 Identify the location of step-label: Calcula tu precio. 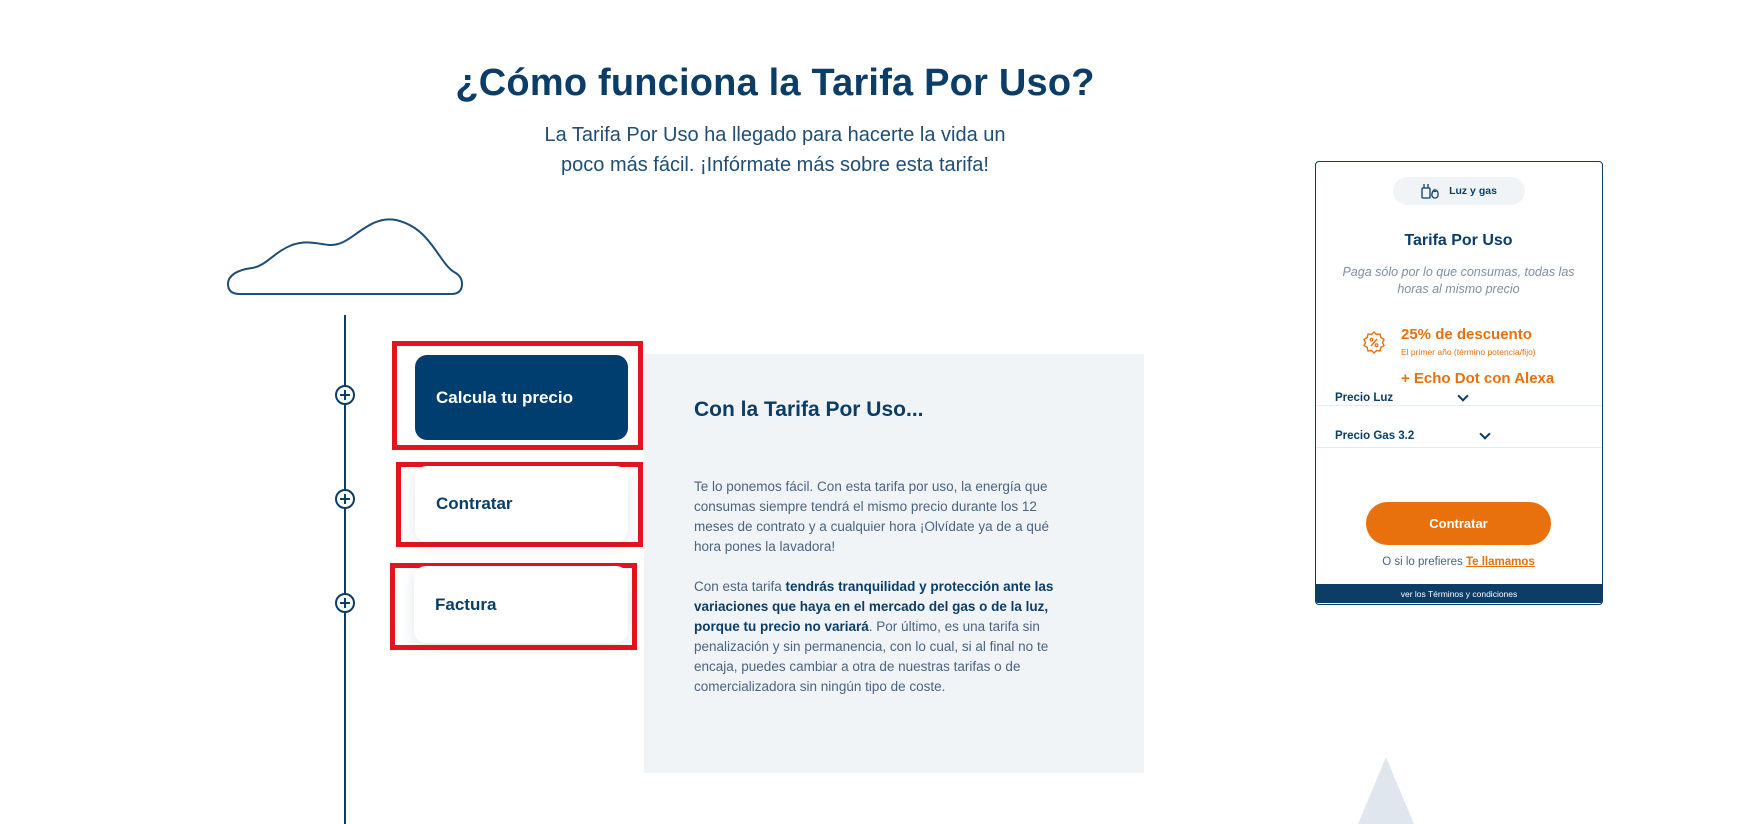
(504, 397).